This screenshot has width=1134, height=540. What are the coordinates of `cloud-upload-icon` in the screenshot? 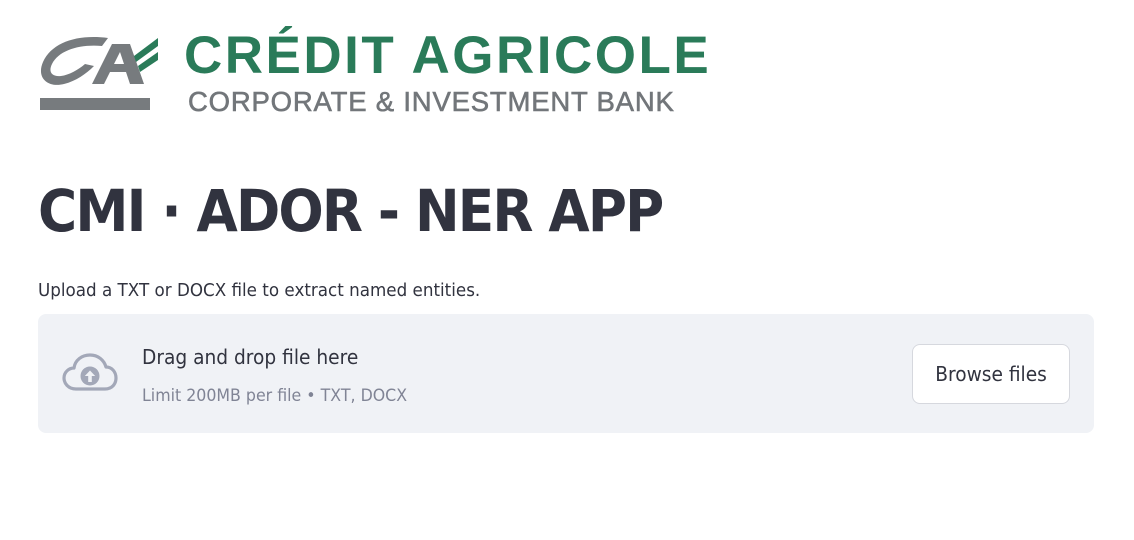 It's located at (90, 372).